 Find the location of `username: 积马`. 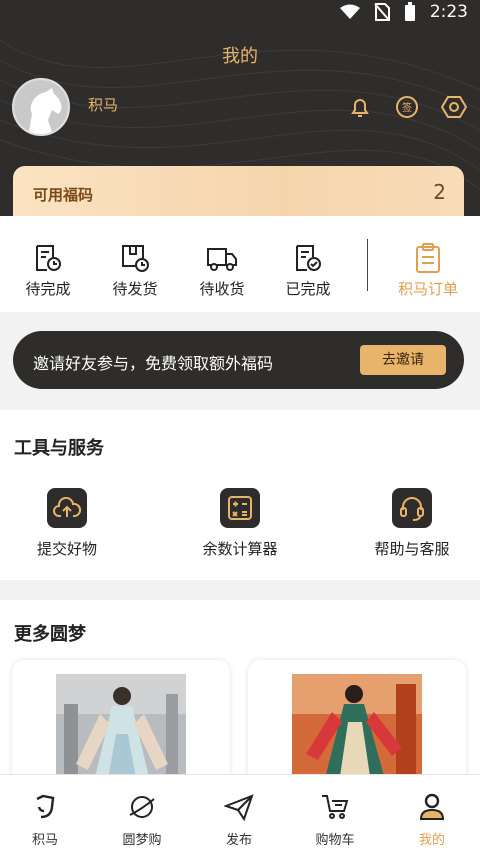

username: 积马 is located at coordinates (103, 105).